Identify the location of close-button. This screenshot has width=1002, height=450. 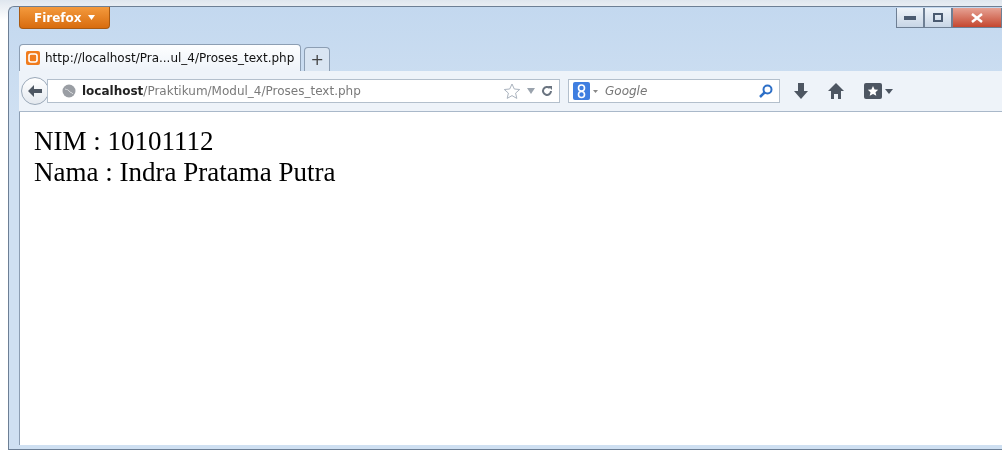
(977, 18).